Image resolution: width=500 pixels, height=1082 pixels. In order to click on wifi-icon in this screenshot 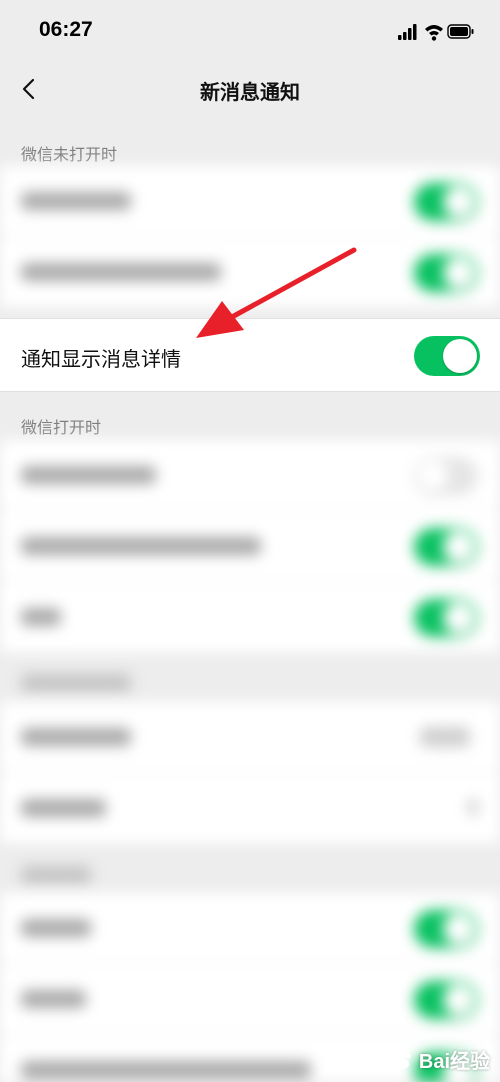, I will do `click(434, 33)`.